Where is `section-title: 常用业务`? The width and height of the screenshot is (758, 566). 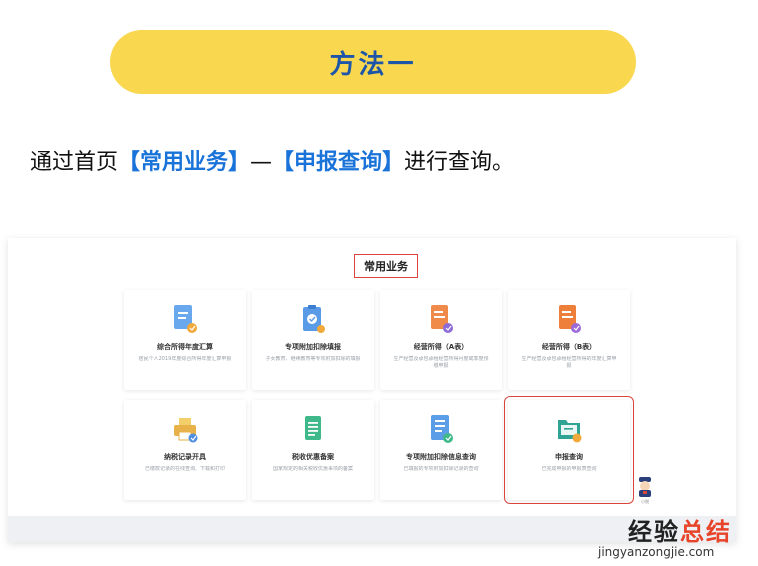
section-title: 常用业务 is located at coordinates (386, 266).